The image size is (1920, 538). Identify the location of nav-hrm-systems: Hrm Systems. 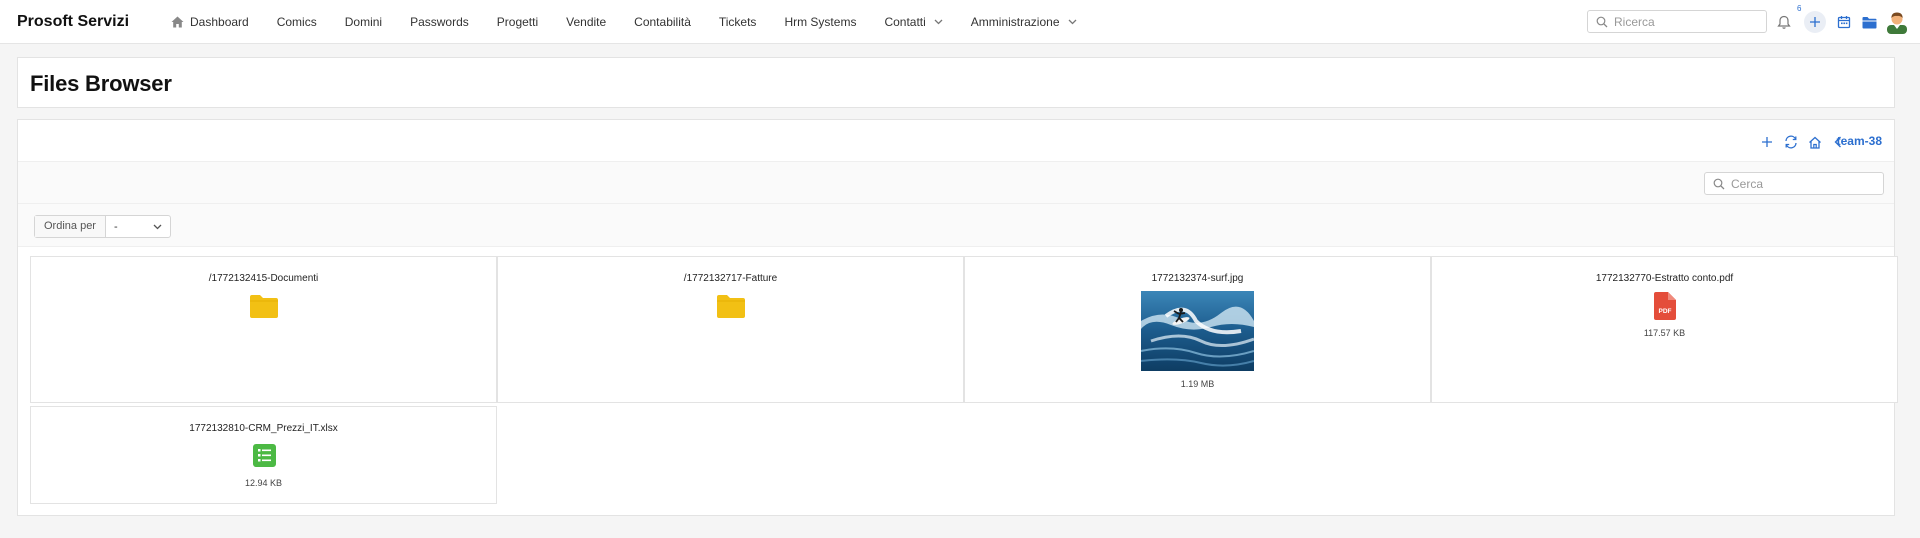
(820, 21).